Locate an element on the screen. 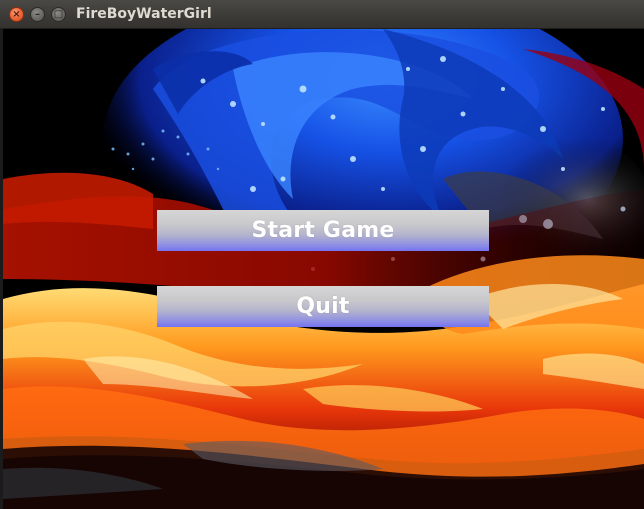 The image size is (644, 509). quit-button: Quit is located at coordinates (323, 306).